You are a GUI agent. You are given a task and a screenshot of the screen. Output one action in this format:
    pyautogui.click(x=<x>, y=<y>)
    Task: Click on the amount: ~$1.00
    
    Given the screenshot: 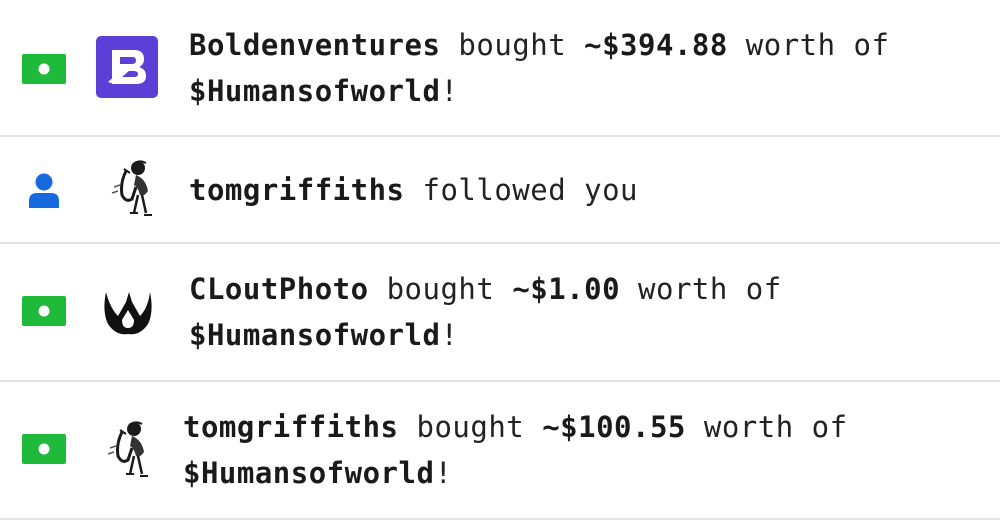 What is the action you would take?
    pyautogui.click(x=566, y=289)
    